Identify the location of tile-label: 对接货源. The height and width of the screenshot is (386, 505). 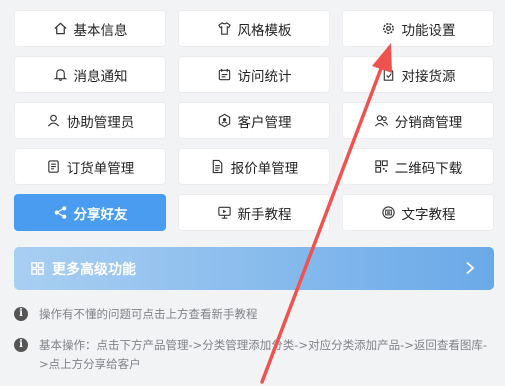
(428, 76).